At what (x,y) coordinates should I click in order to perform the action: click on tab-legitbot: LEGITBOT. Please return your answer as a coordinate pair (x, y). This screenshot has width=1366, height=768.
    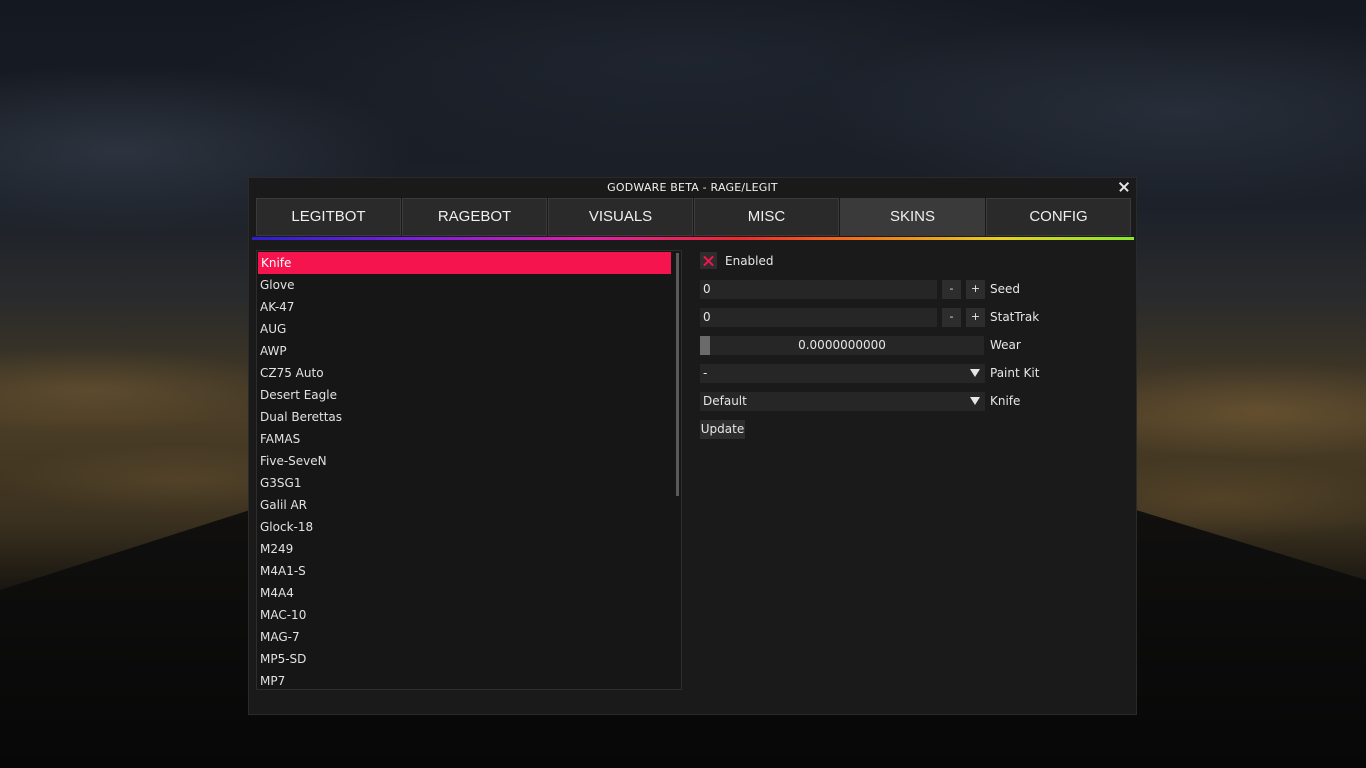
    Looking at the image, I should click on (328, 217).